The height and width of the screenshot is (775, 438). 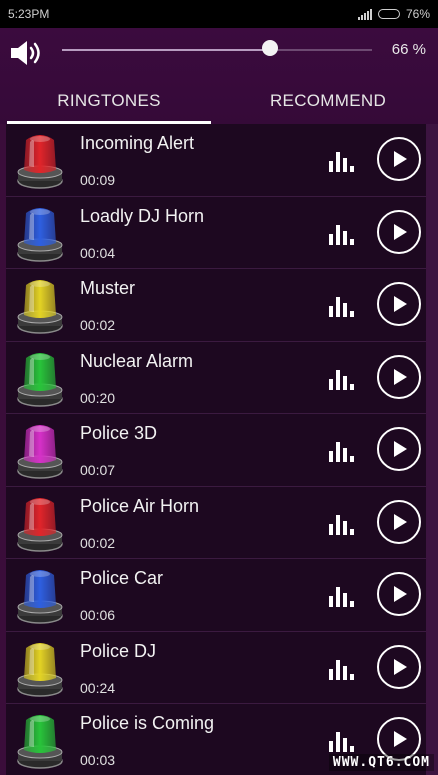 I want to click on ringtone-title: Incoming Alert, so click(x=137, y=143).